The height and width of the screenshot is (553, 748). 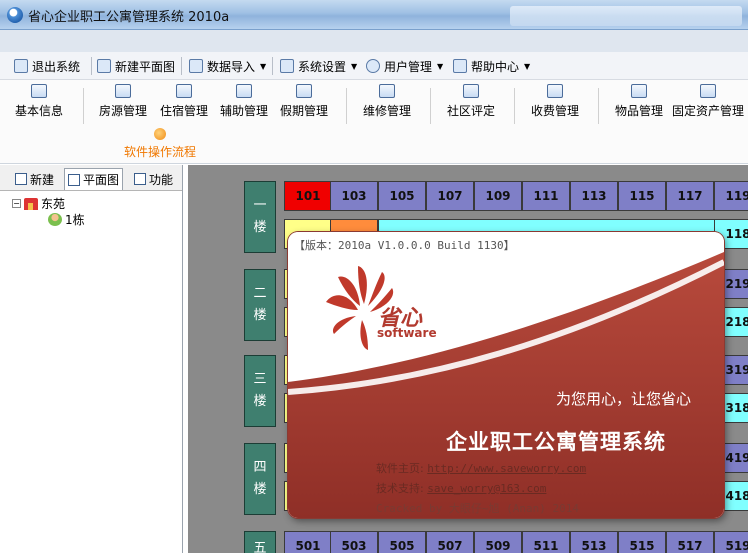 I want to click on logo-subtext: software, so click(x=407, y=333).